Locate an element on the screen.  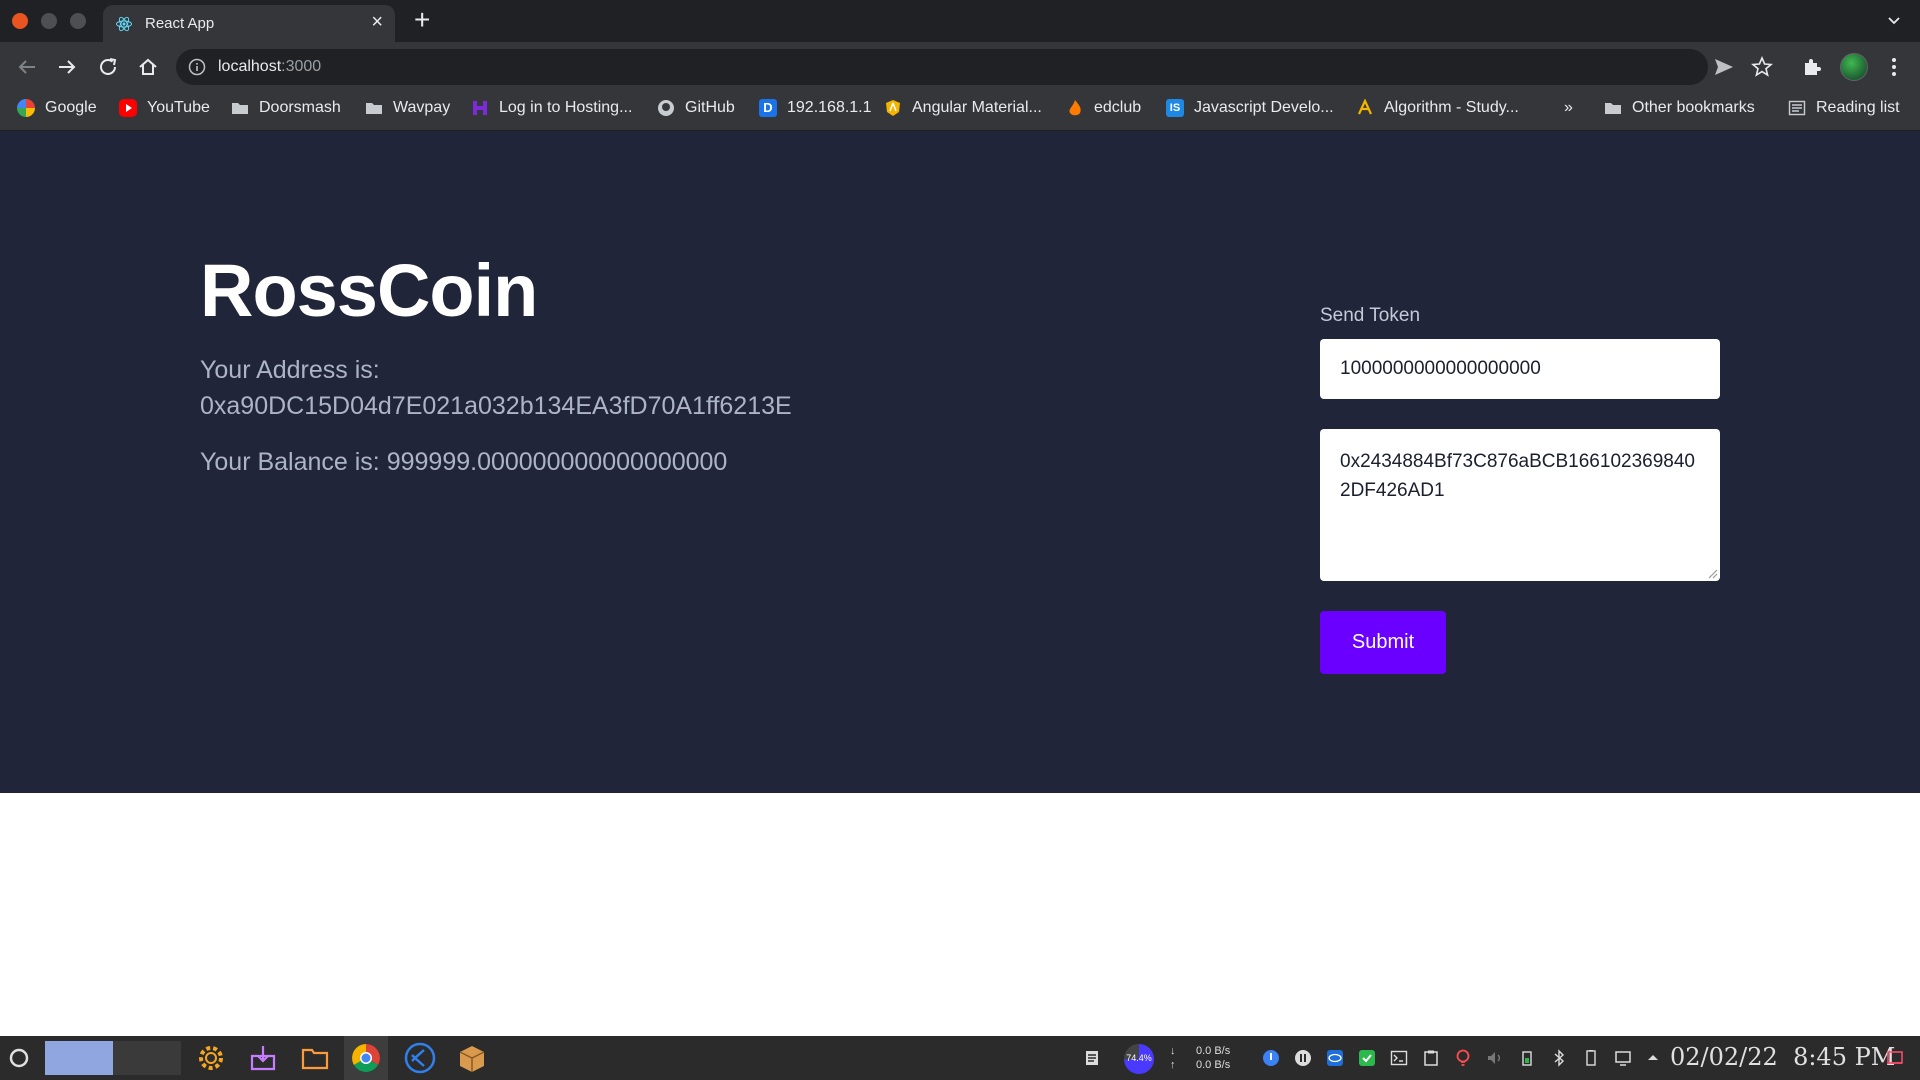
chrome-icon is located at coordinates (366, 1058).